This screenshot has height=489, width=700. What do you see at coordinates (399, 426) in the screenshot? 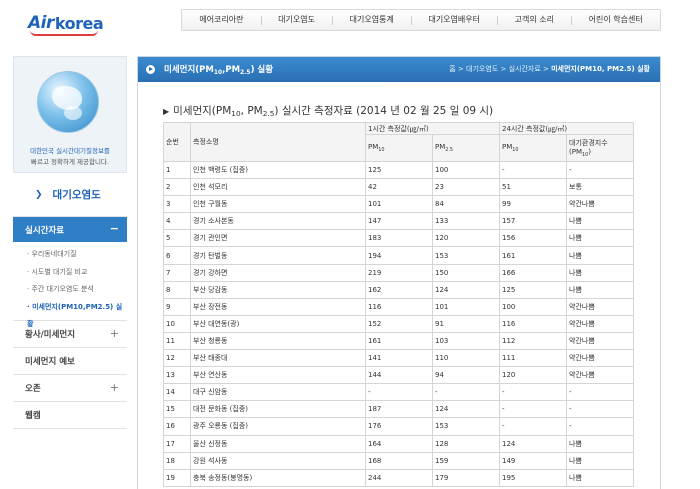
I see `table-row: 16 광주 오룡동 (집중) 176 153- -` at bounding box center [399, 426].